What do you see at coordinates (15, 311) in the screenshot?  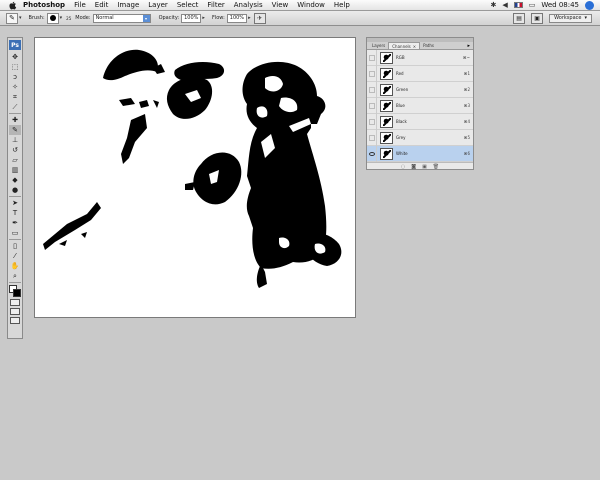 I see `screen-mode-icon` at bounding box center [15, 311].